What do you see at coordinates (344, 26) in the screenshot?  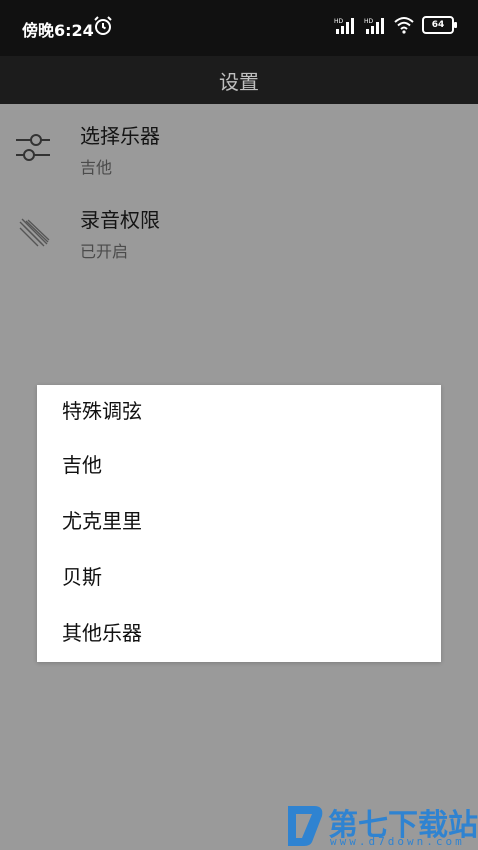 I see `signal-hd-icon: HD` at bounding box center [344, 26].